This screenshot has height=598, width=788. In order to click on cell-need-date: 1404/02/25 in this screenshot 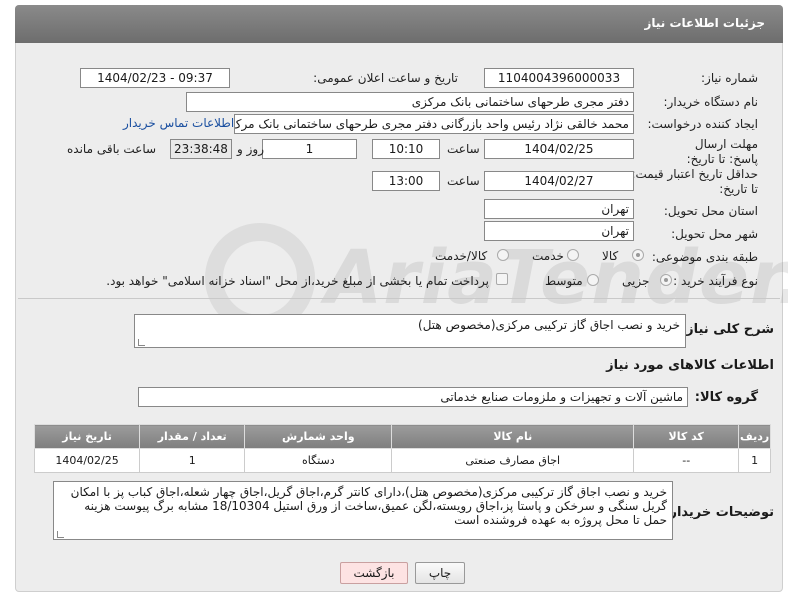, I will do `click(87, 460)`.